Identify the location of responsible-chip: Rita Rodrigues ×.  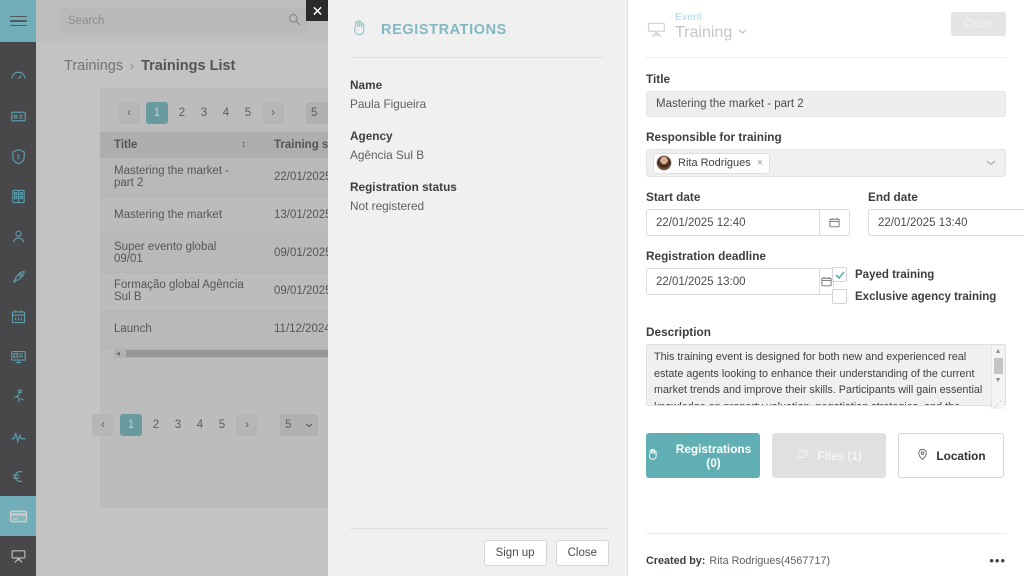
(712, 163).